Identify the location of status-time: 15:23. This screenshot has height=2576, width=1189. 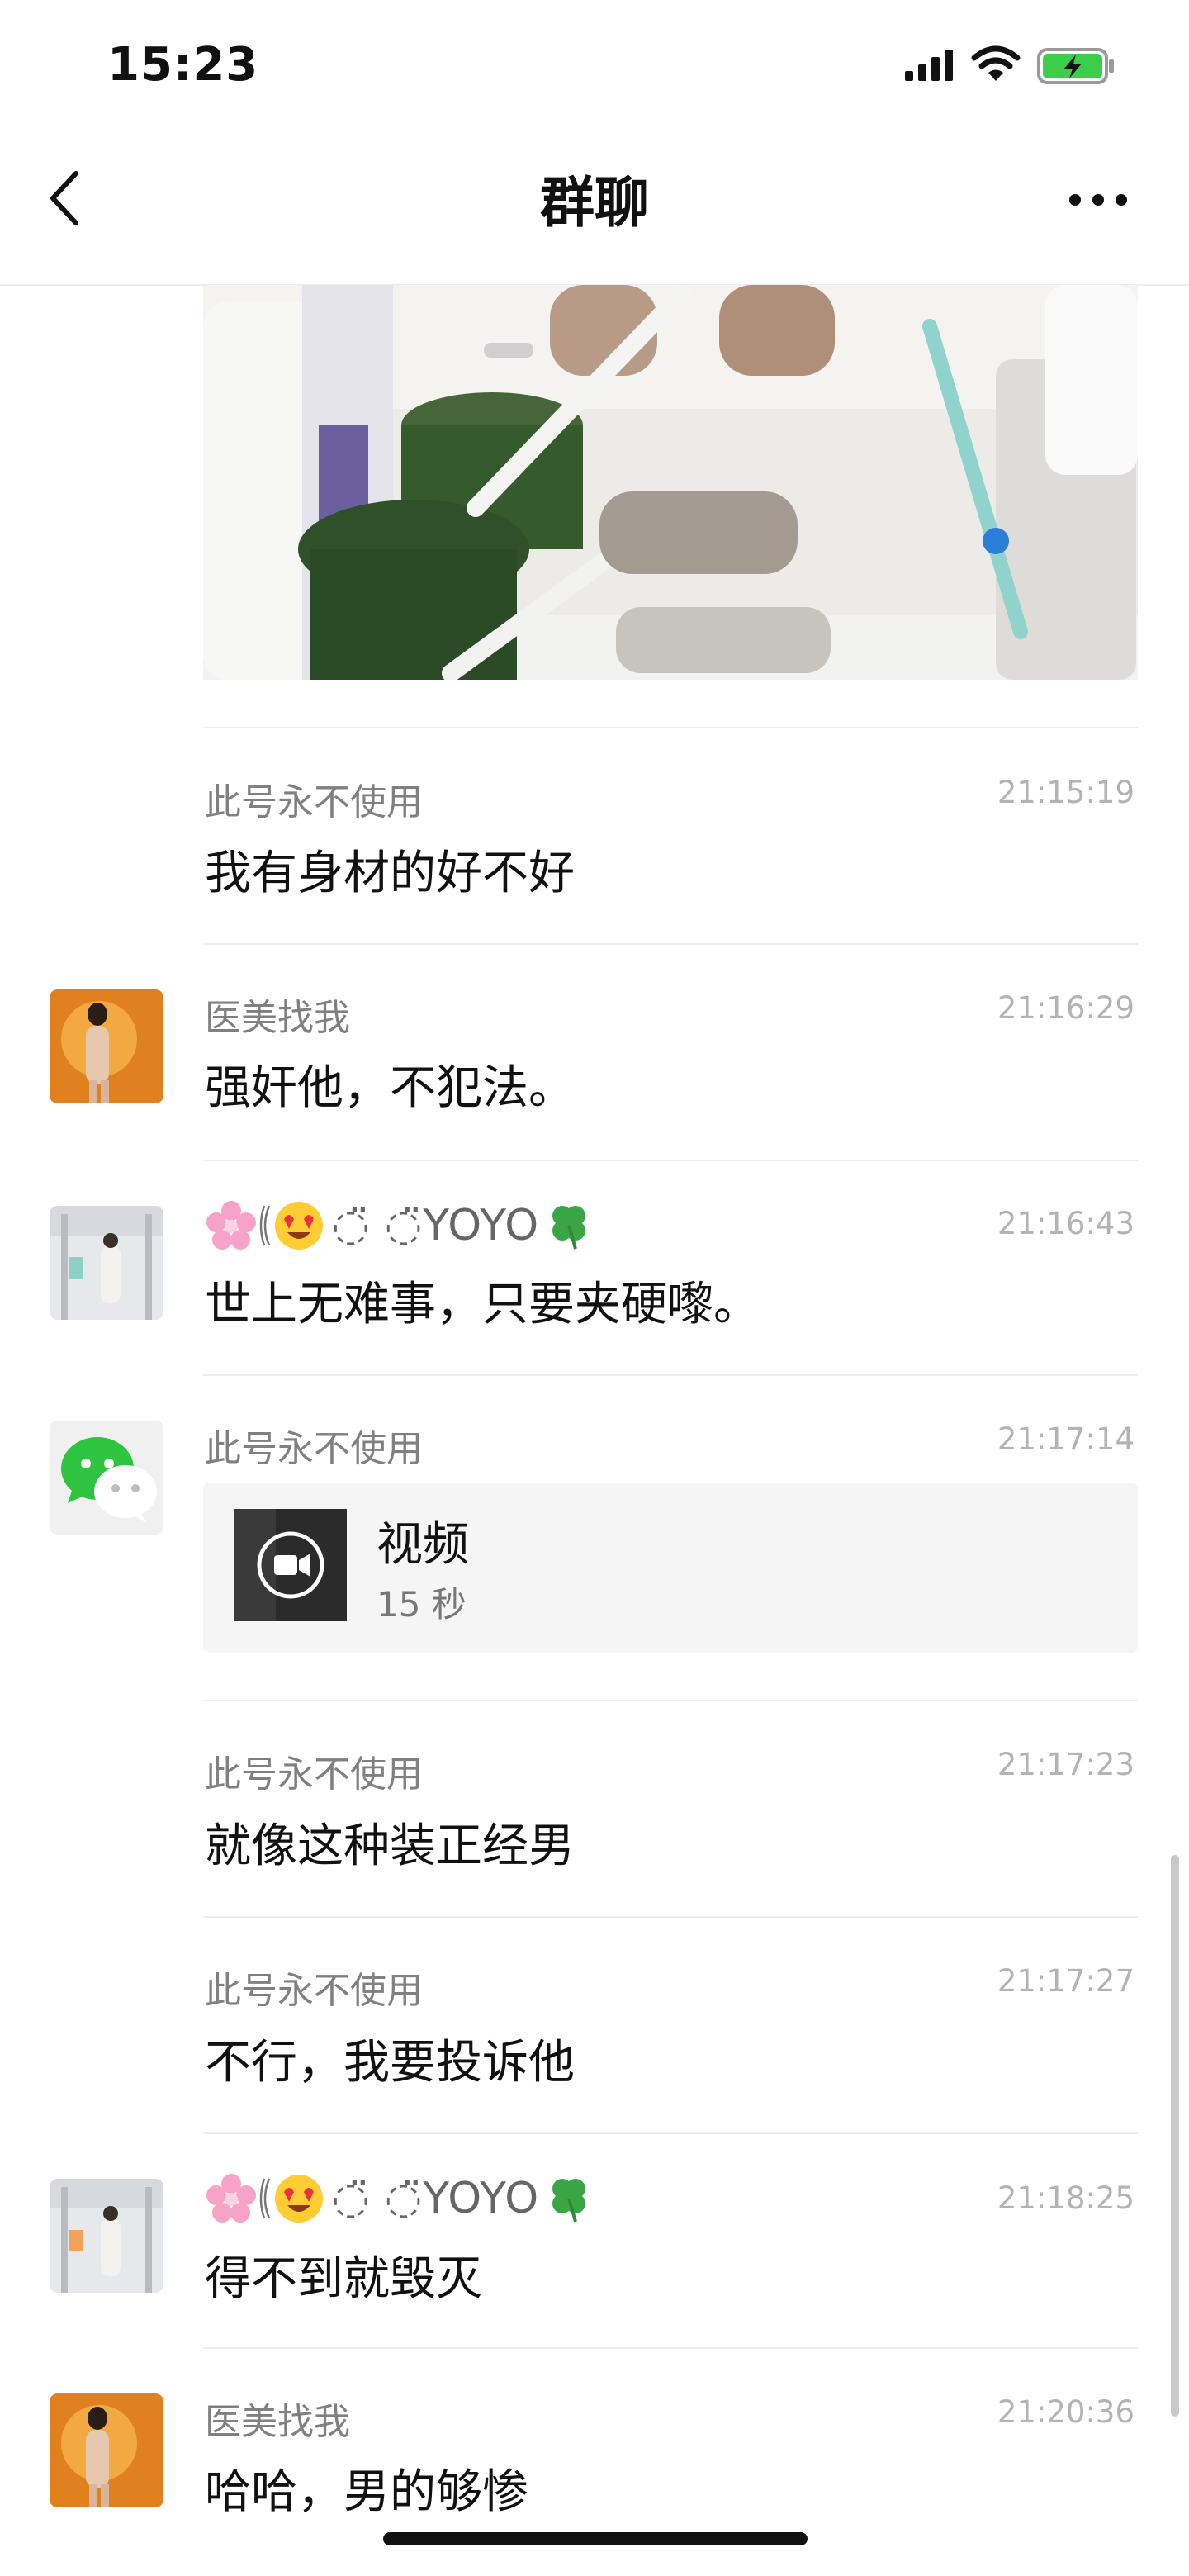
(183, 65).